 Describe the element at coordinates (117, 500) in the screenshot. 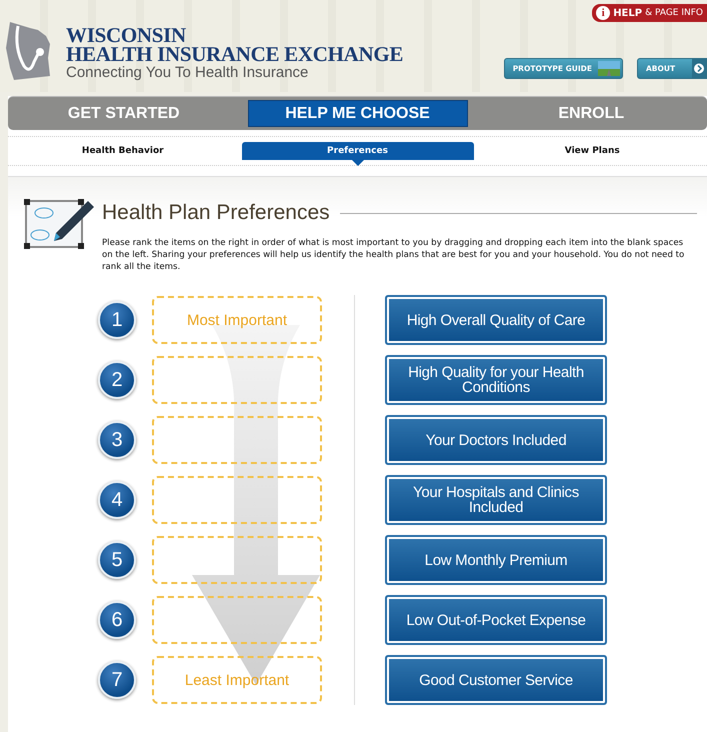

I see `rank-number: 4` at that location.